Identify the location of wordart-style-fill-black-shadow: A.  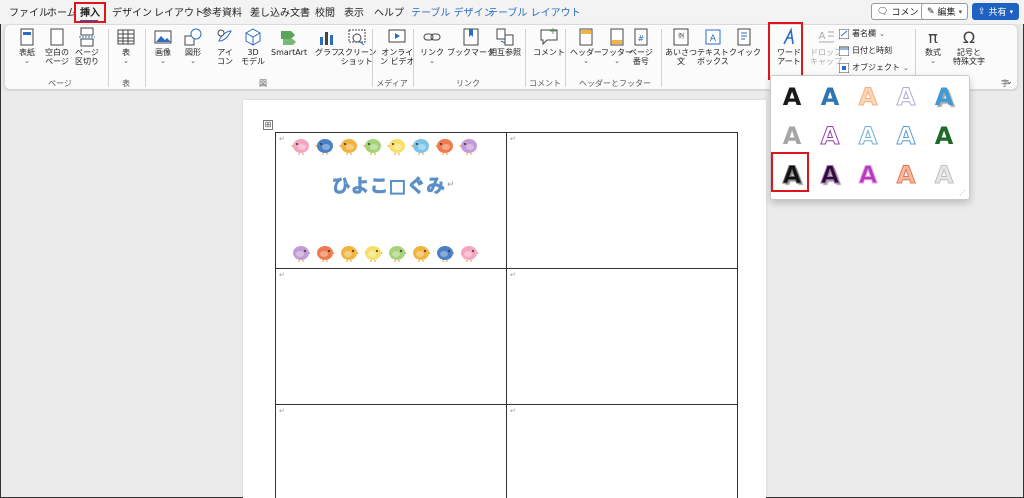
(792, 175).